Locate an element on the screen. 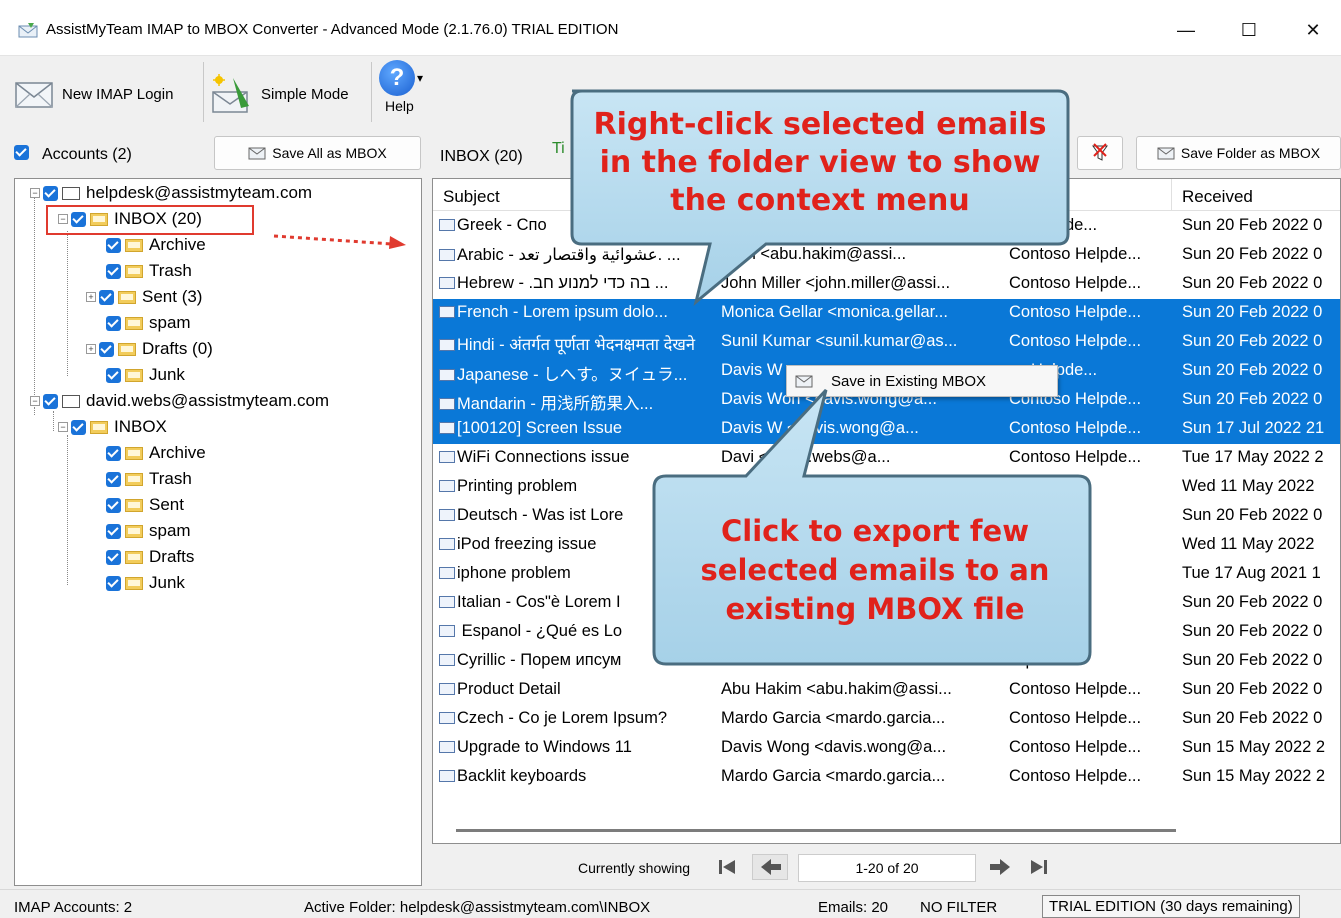 The image size is (1341, 918). tree-folder: + Sent (3) is located at coordinates (144, 297).